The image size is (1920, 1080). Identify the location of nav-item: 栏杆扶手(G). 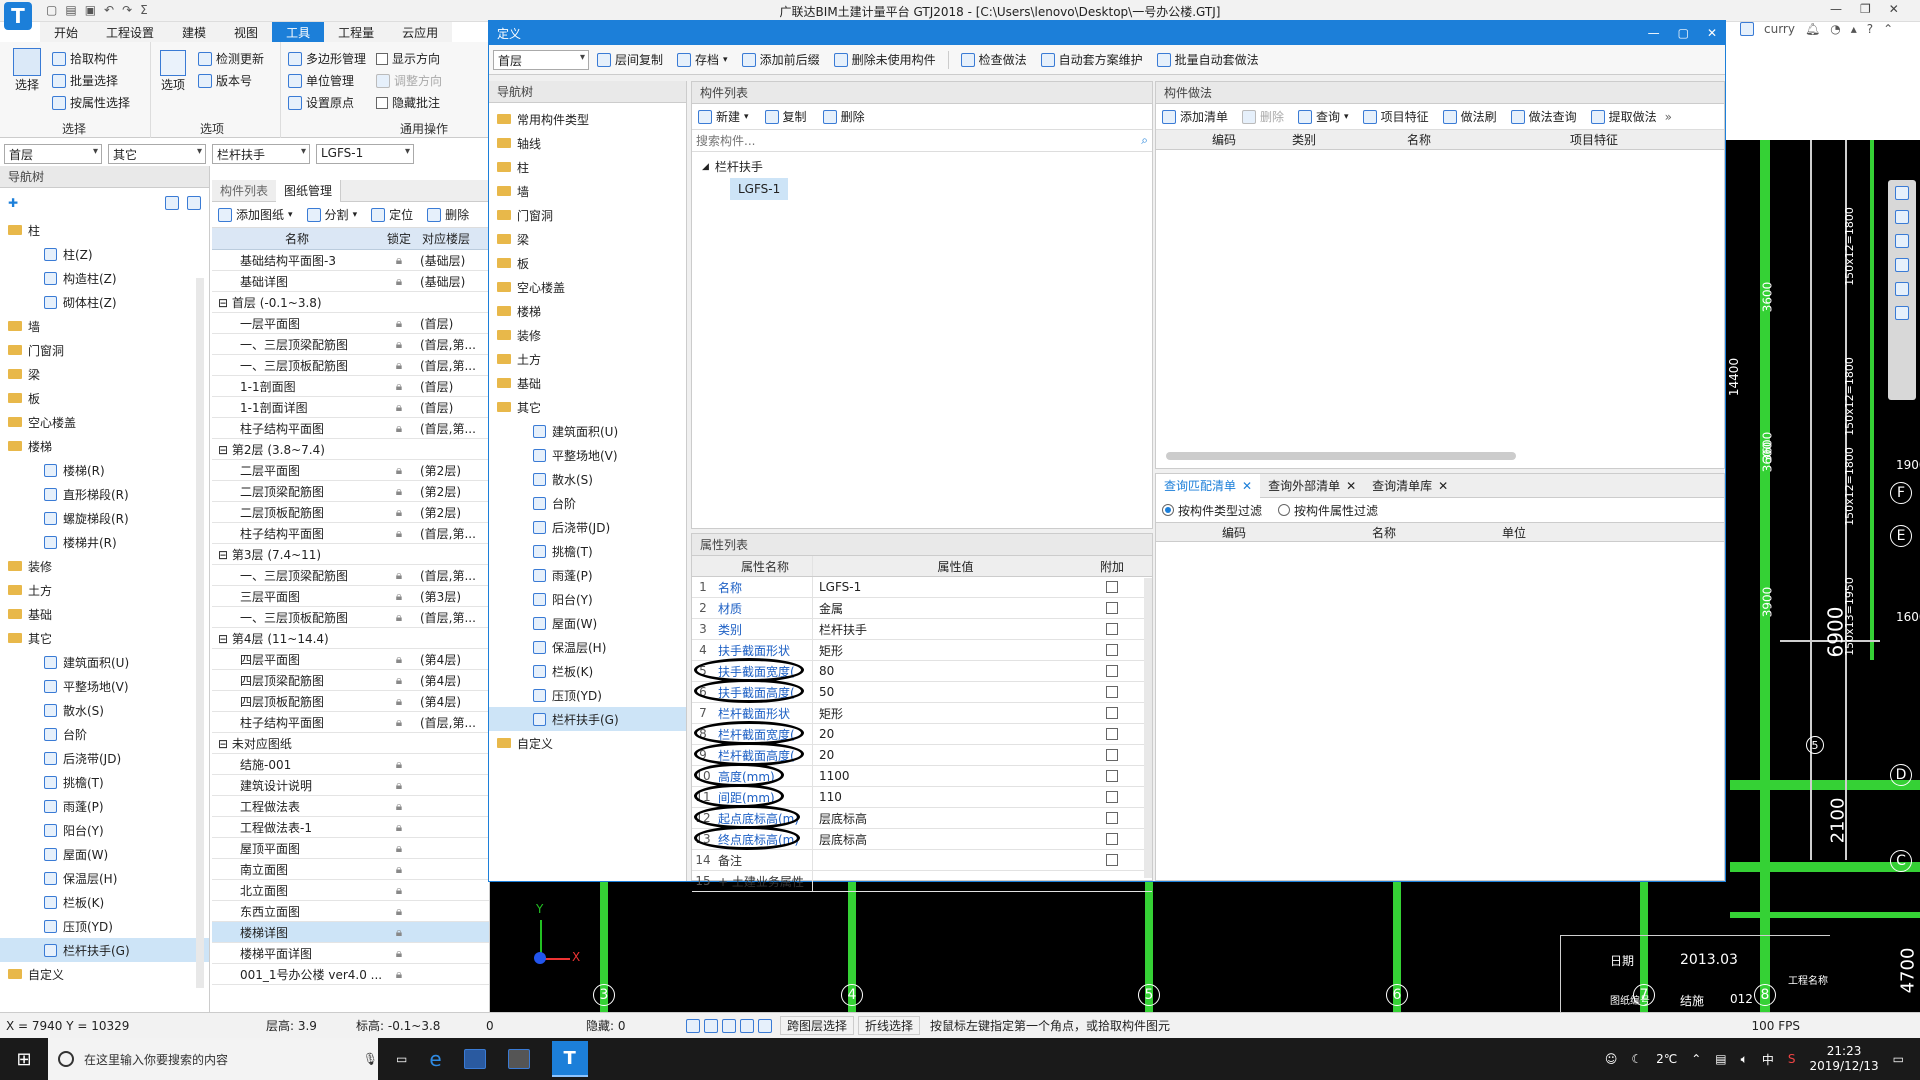
(104, 950).